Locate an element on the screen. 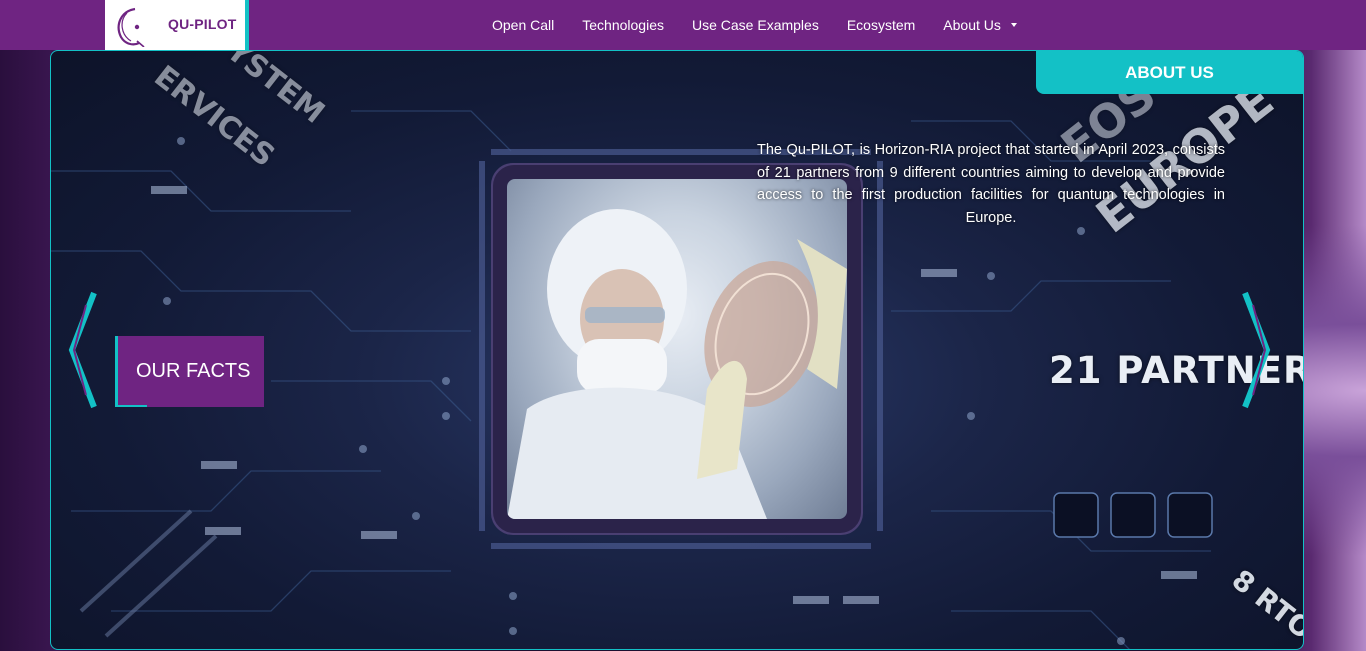 Image resolution: width=1366 pixels, height=651 pixels. nav-open-call-label: Open Call is located at coordinates (523, 25).